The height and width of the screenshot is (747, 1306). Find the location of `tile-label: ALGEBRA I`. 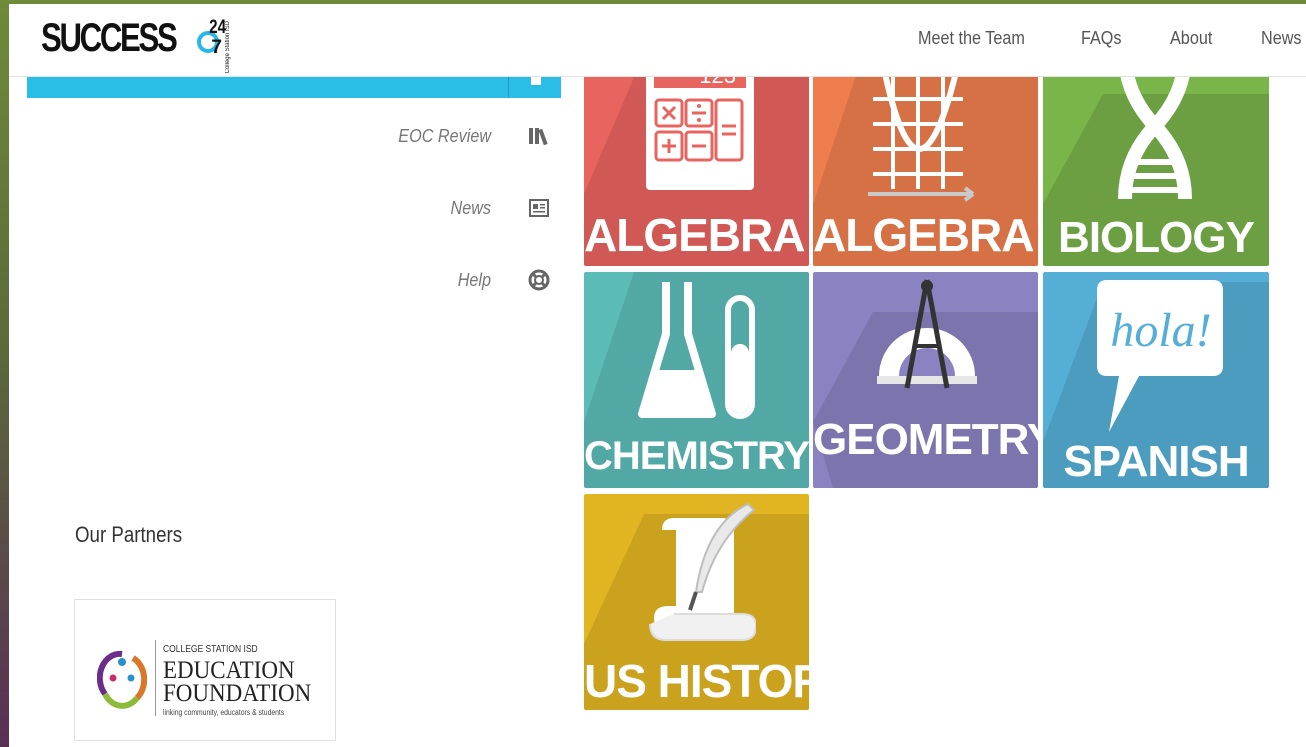

tile-label: ALGEBRA I is located at coordinates (696, 235).